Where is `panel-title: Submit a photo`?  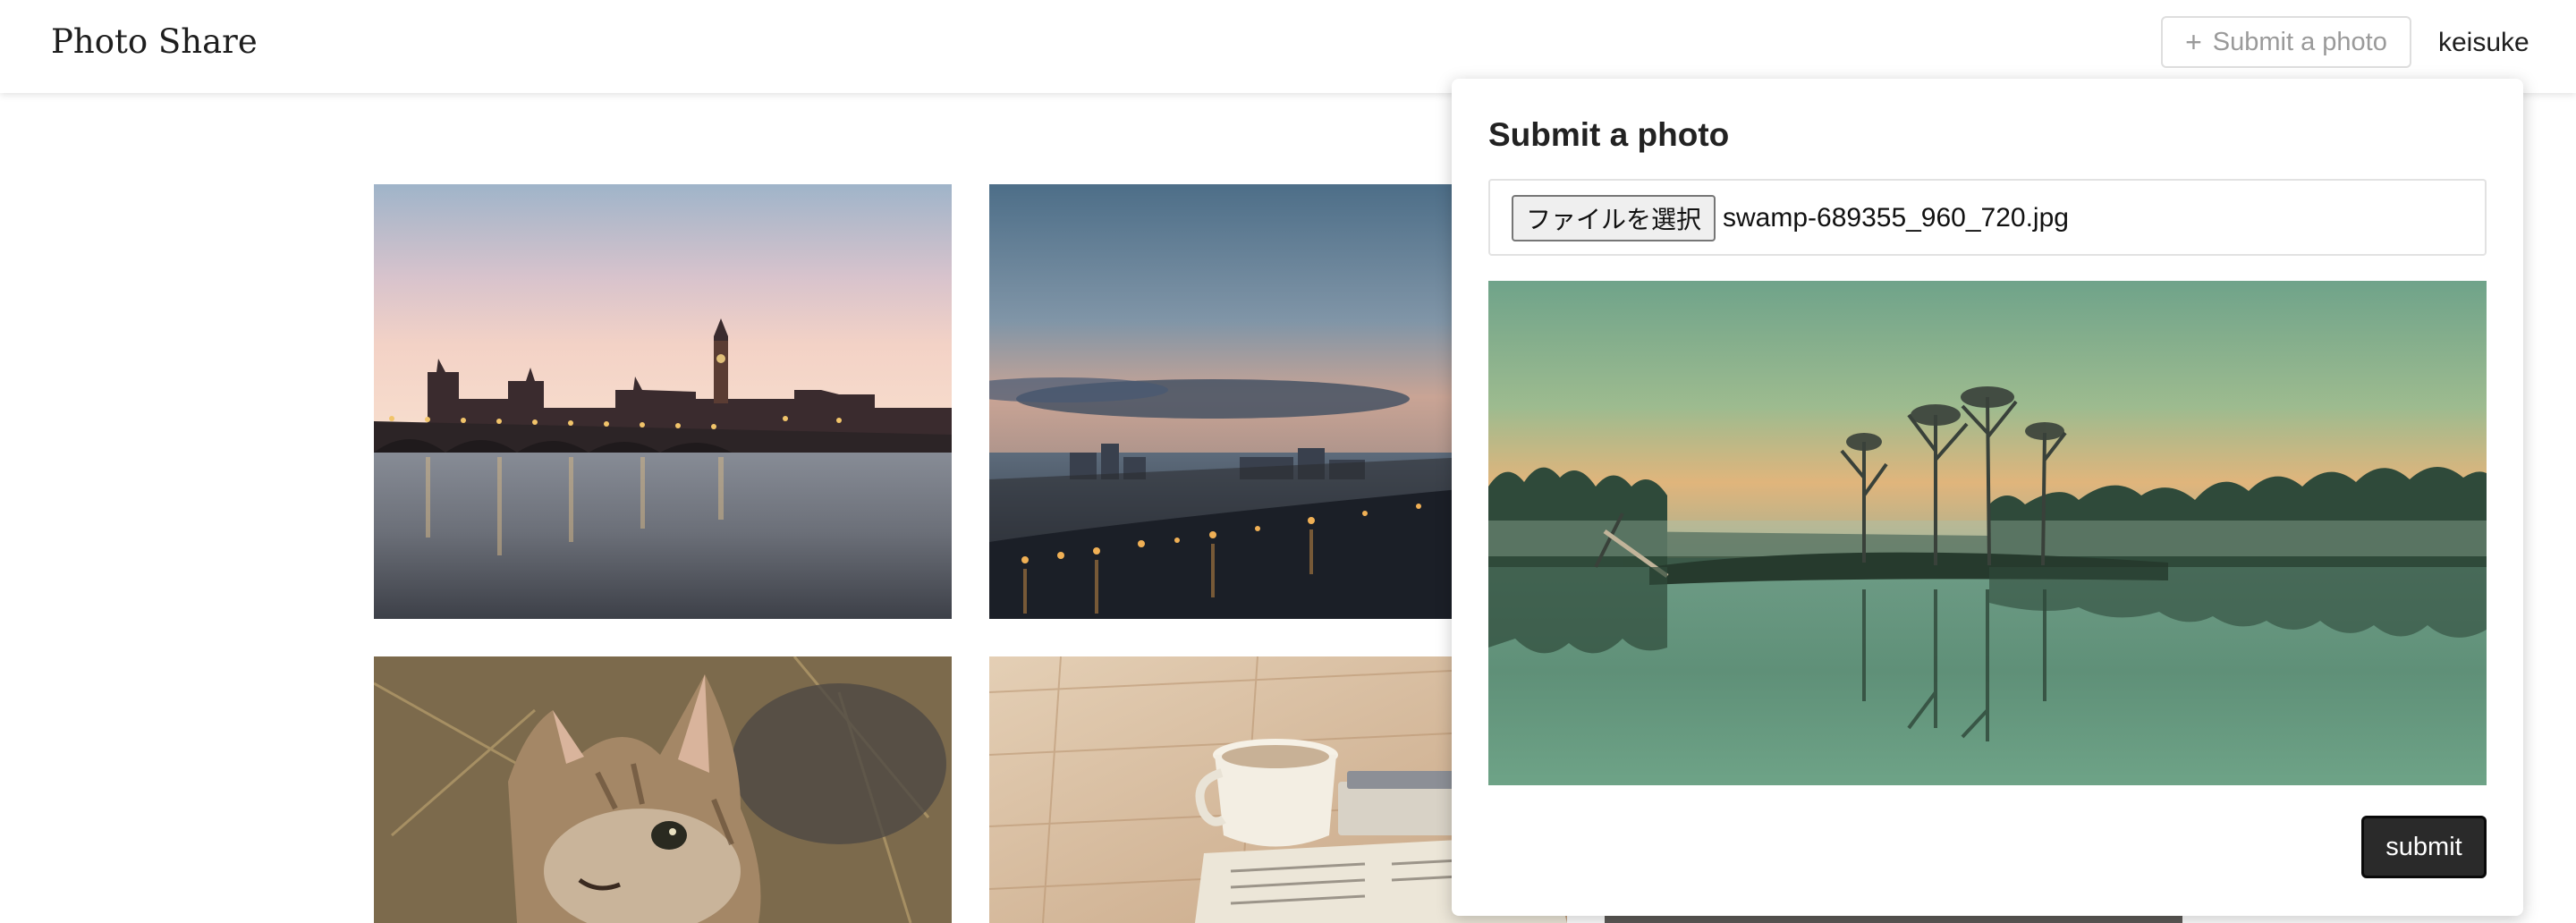 panel-title: Submit a photo is located at coordinates (1609, 134).